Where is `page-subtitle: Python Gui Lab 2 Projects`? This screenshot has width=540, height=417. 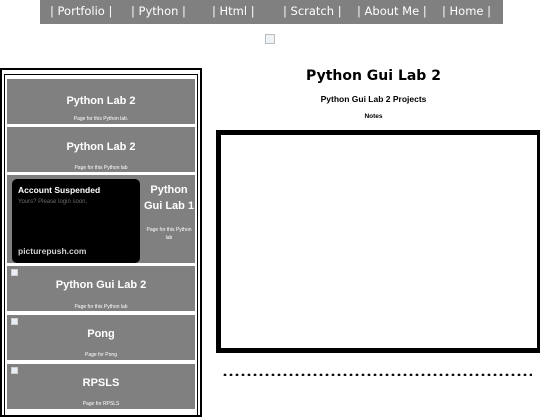
page-subtitle: Python Gui Lab 2 Projects is located at coordinates (373, 99).